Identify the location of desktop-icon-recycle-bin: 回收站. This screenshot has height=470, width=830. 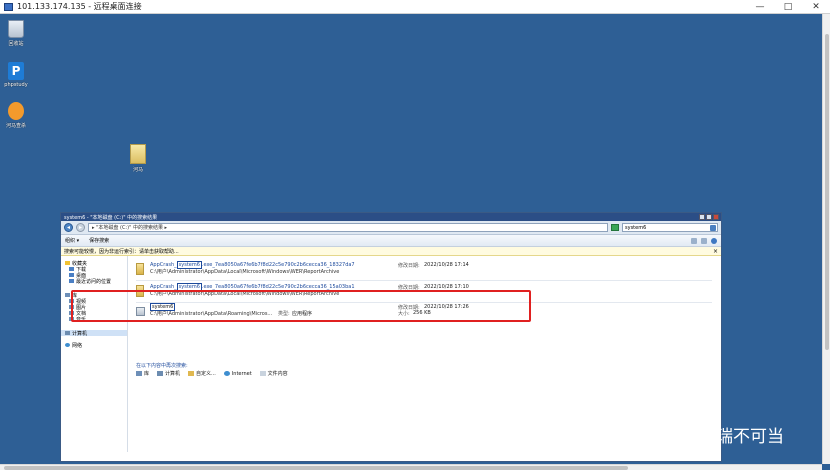
(16, 33).